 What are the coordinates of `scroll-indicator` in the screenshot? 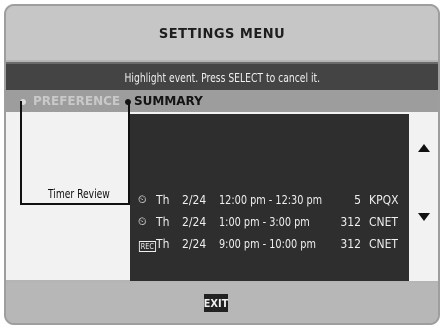 It's located at (423, 197).